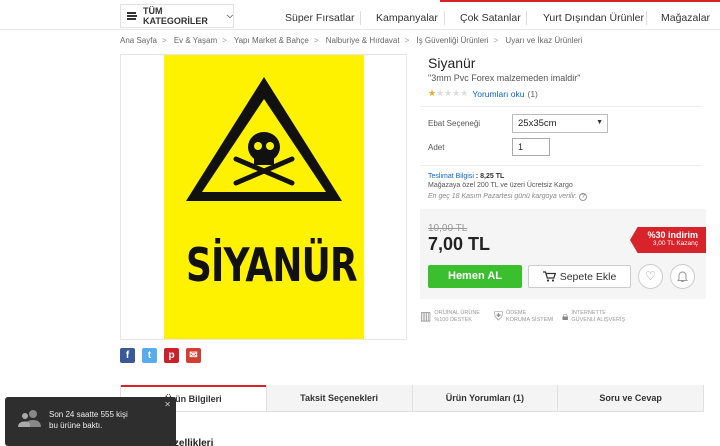 This screenshot has height=446, width=720. Describe the element at coordinates (490, 176) in the screenshot. I see `shipping-price: : 8,25 TL` at that location.